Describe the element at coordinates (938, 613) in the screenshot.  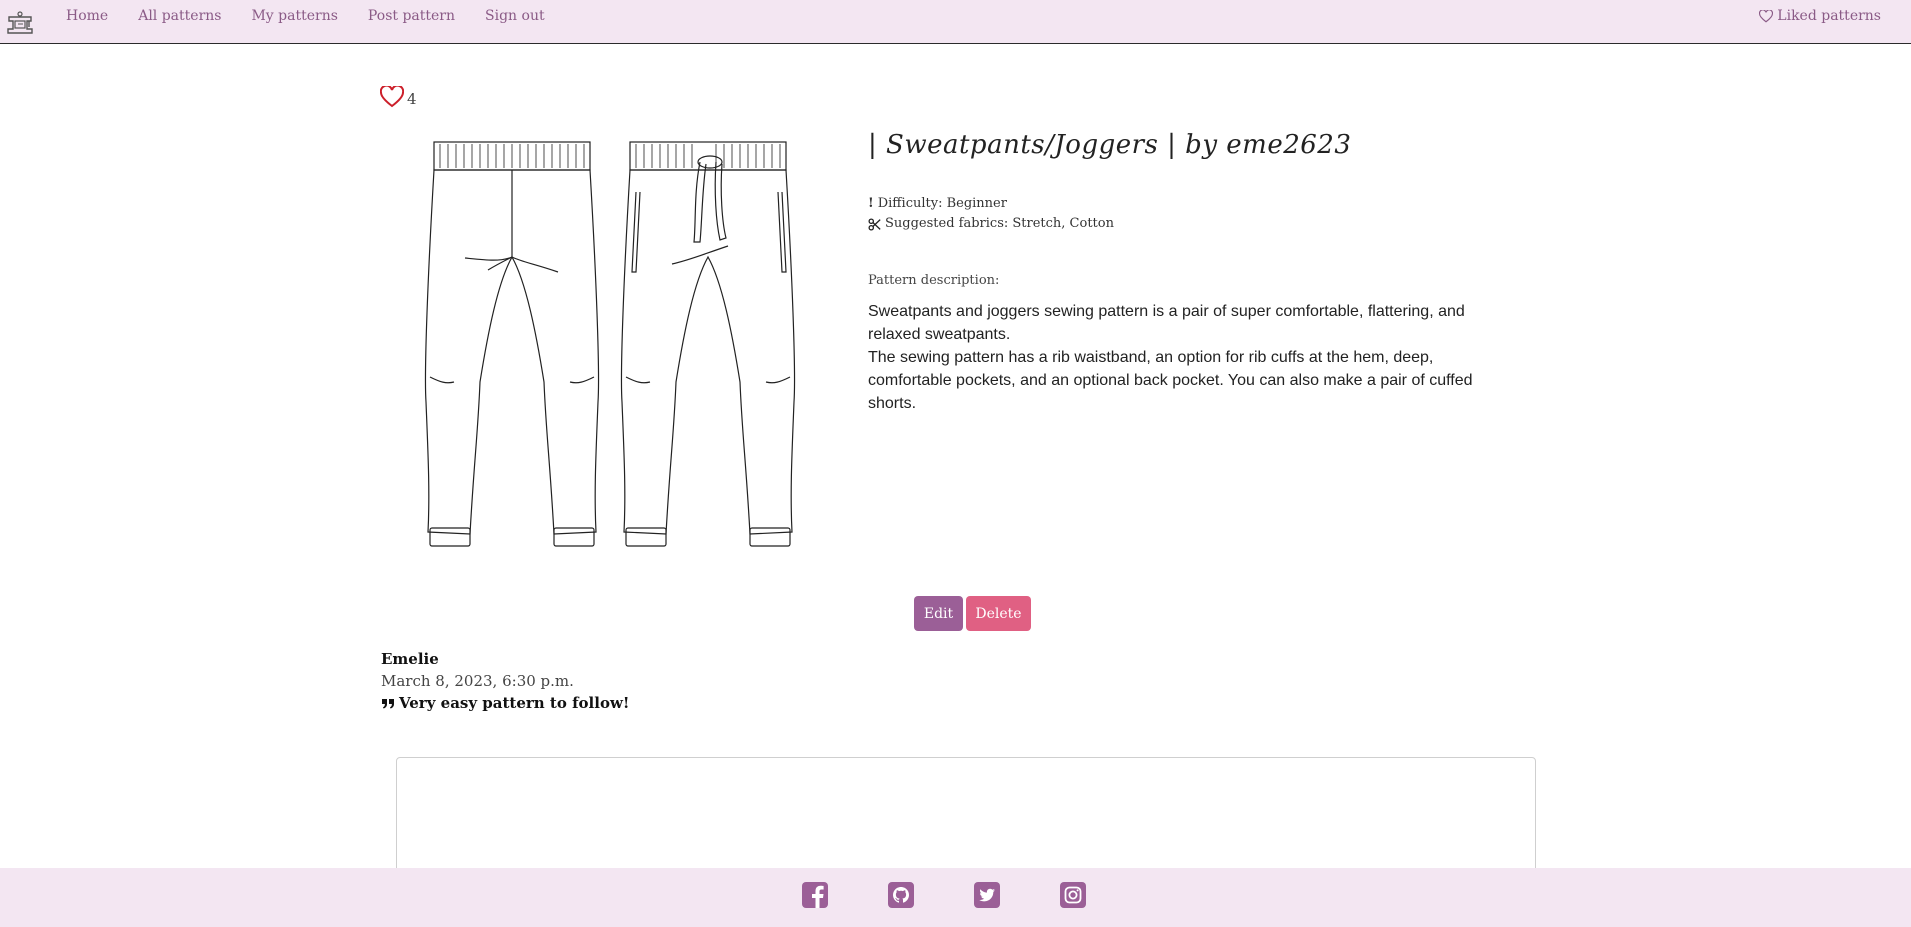
I see `edit-button: Edit` at that location.